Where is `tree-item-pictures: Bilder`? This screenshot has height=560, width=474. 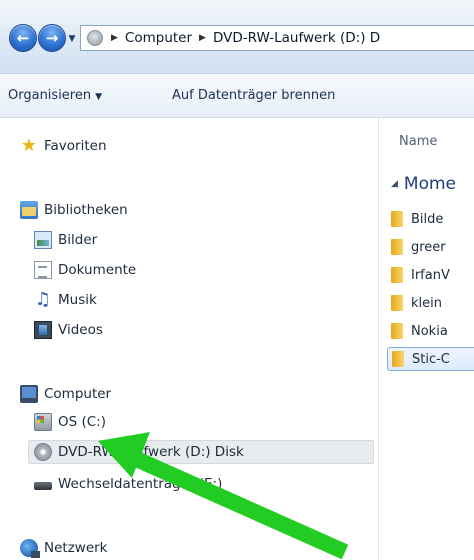
tree-item-pictures: Bilder is located at coordinates (65, 240).